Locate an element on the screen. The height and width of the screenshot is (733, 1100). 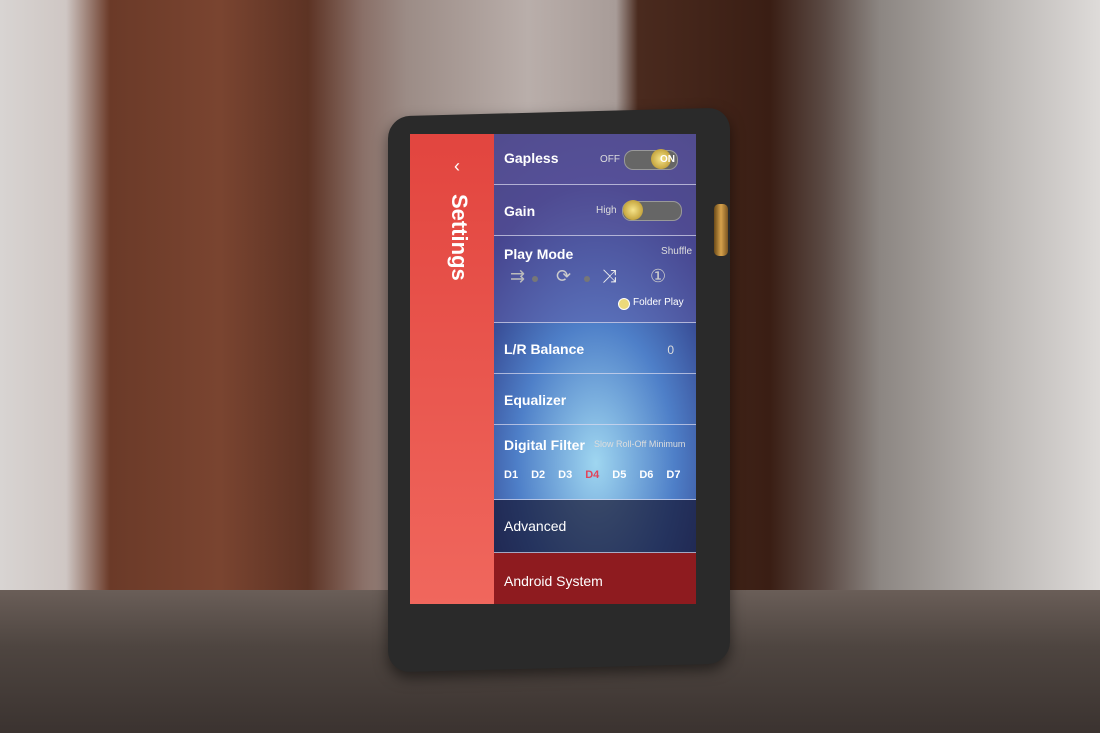
gain-row: Gain High is located at coordinates (595, 210).